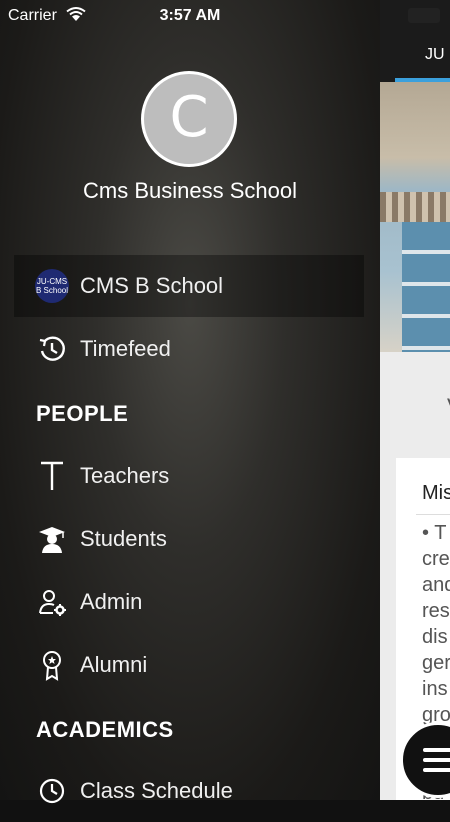  I want to click on hamburger-icon, so click(436, 760).